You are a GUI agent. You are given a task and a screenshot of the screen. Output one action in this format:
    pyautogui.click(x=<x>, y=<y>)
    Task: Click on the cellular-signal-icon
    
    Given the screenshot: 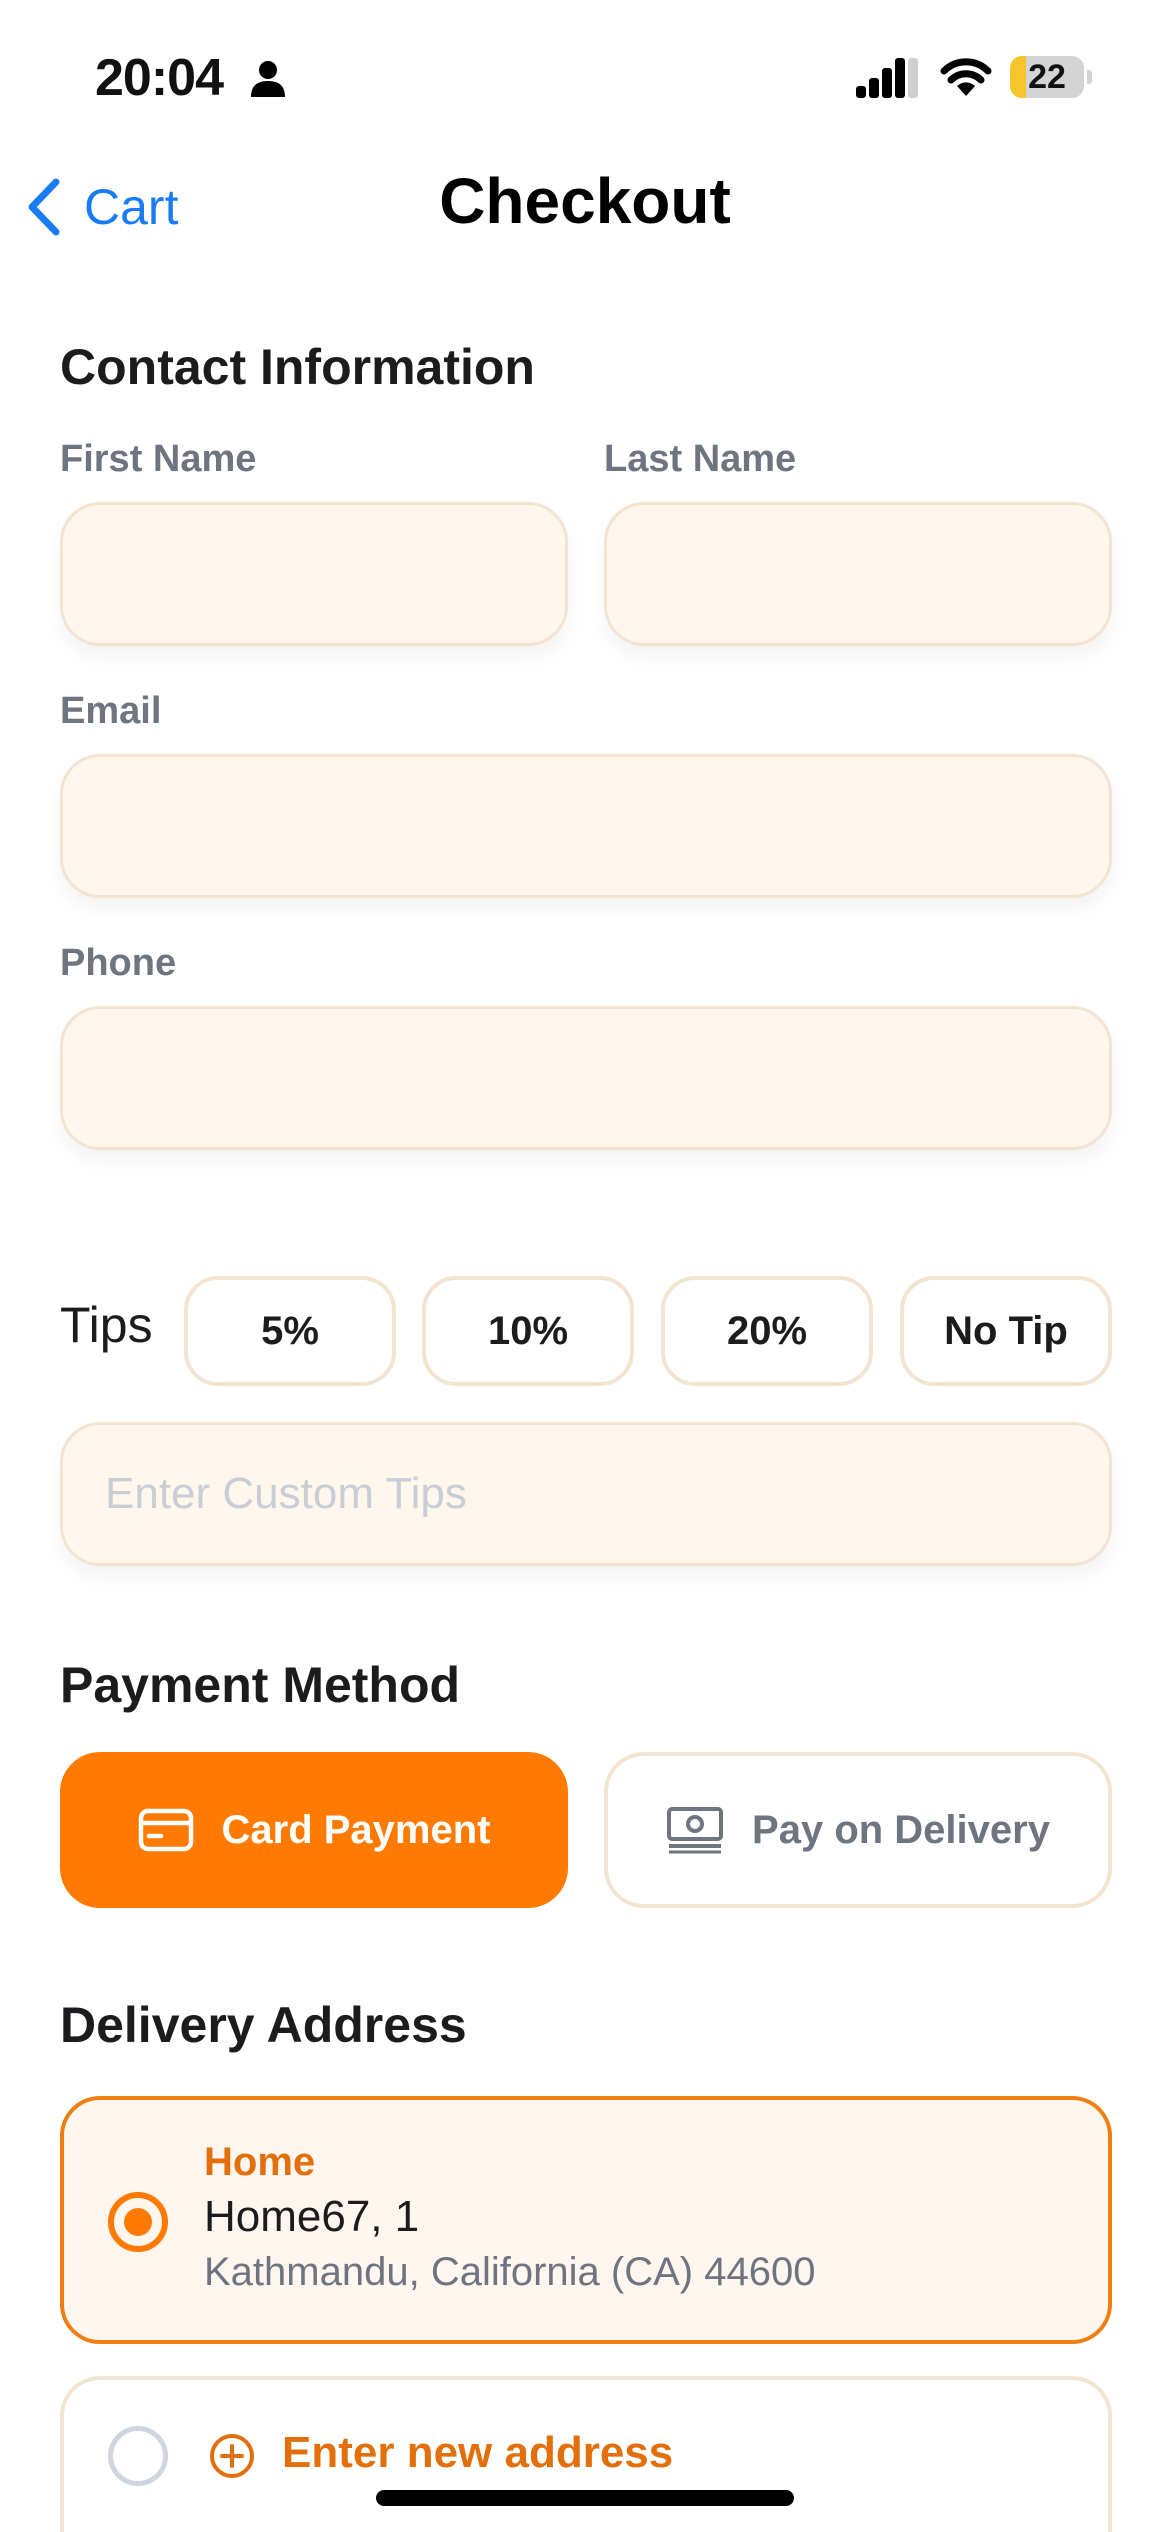 What is the action you would take?
    pyautogui.click(x=887, y=78)
    